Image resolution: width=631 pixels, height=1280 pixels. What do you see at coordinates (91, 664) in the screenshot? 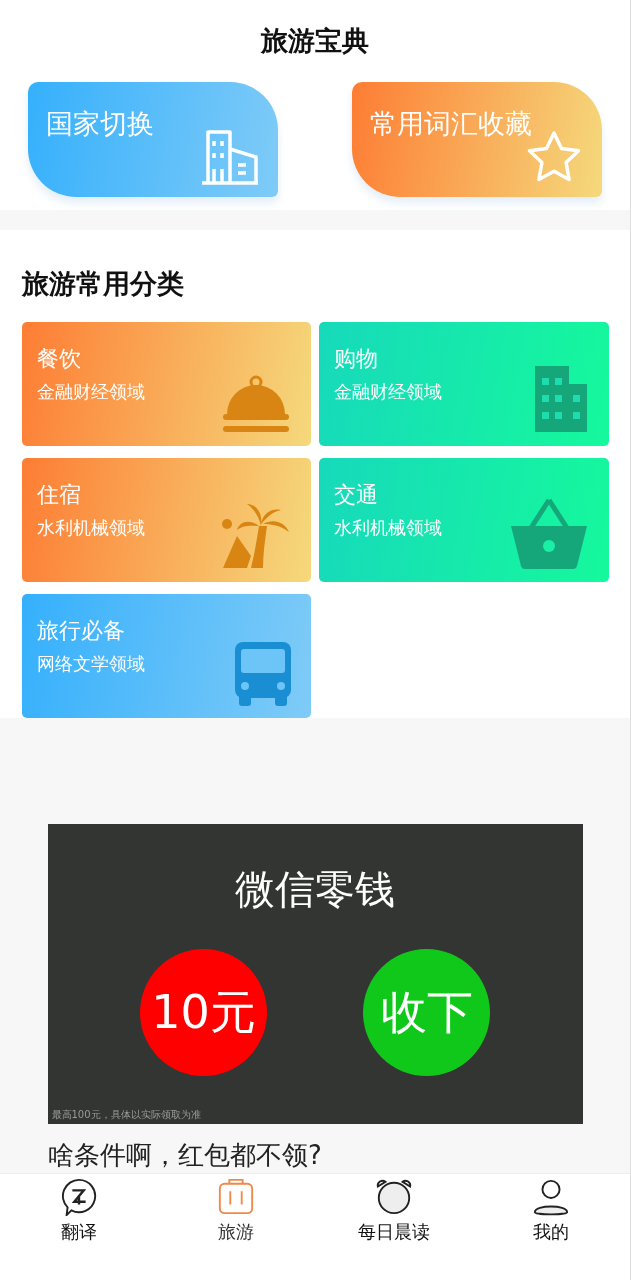
I see `category-subtitle: 网络文学领域` at bounding box center [91, 664].